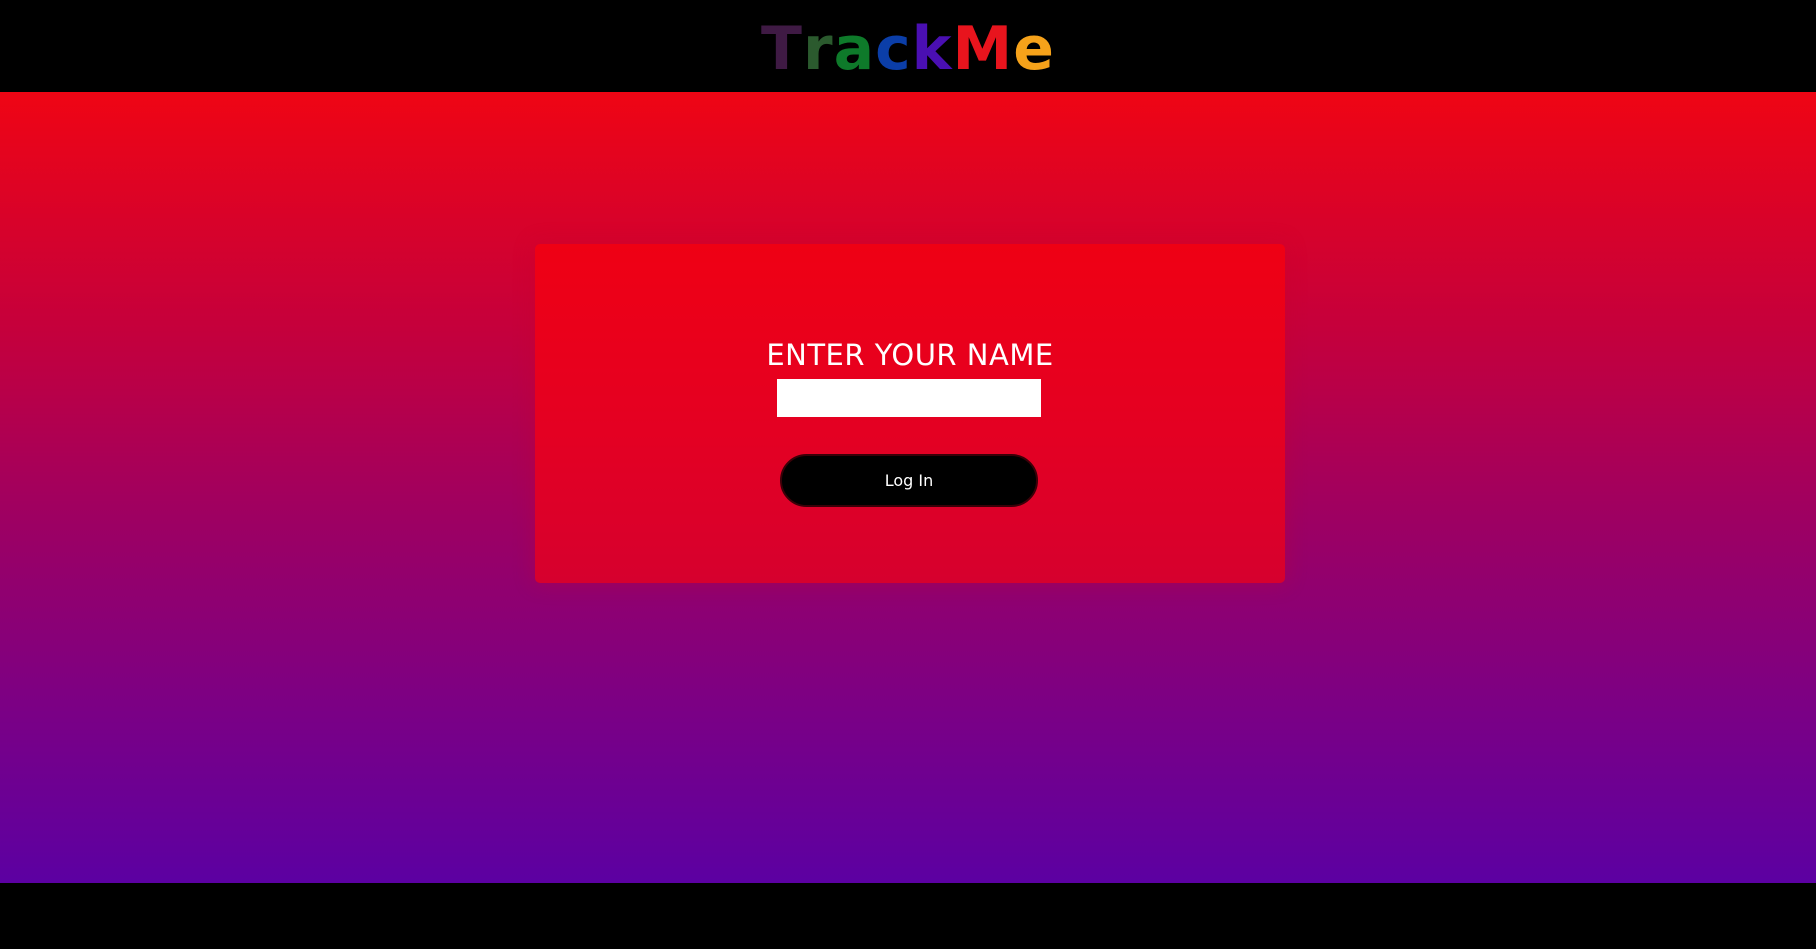  I want to click on app-logo: TrackMe, so click(908, 49).